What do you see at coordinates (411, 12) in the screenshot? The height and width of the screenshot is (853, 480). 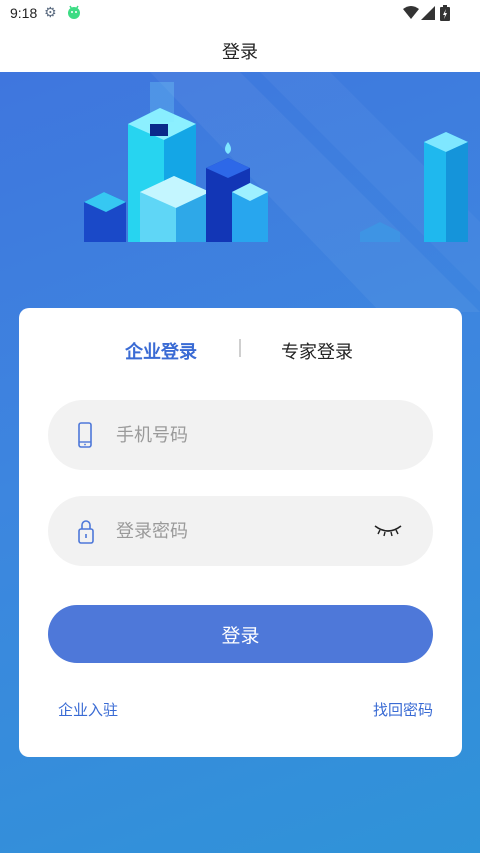 I see `wifi-icon` at bounding box center [411, 12].